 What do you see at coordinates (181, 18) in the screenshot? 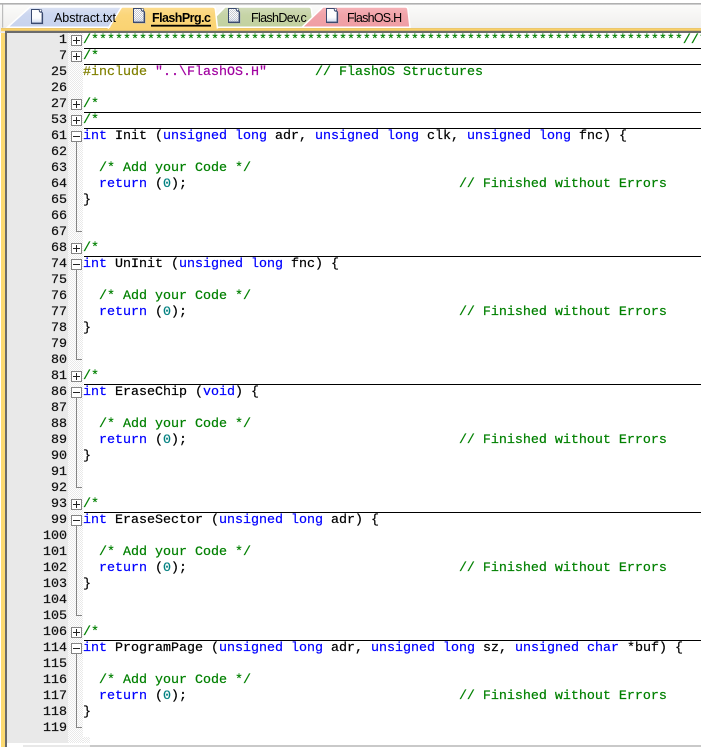
I see `svg-text: FlashPrg.c` at bounding box center [181, 18].